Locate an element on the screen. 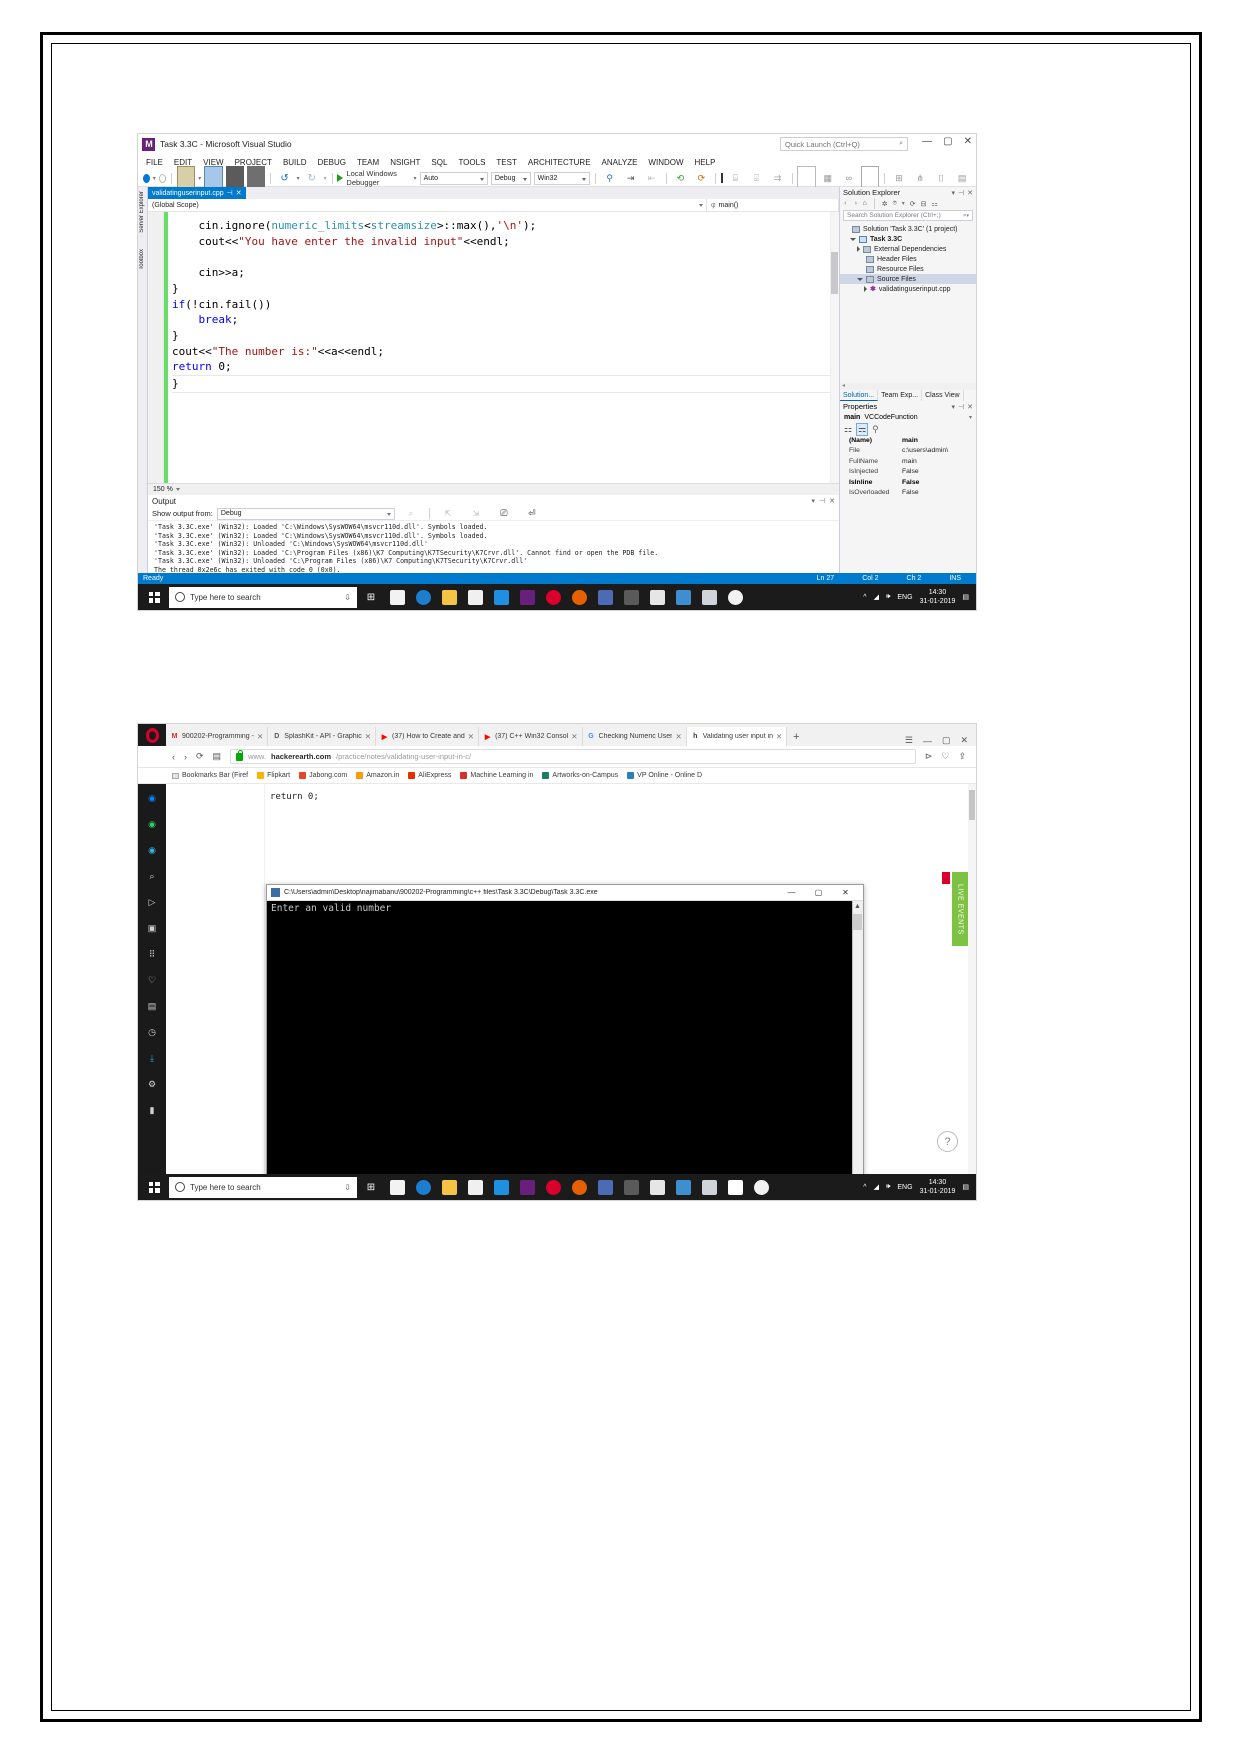 Image resolution: width=1241 pixels, height=1754 pixels. property-row: (Name) main is located at coordinates (908, 440).